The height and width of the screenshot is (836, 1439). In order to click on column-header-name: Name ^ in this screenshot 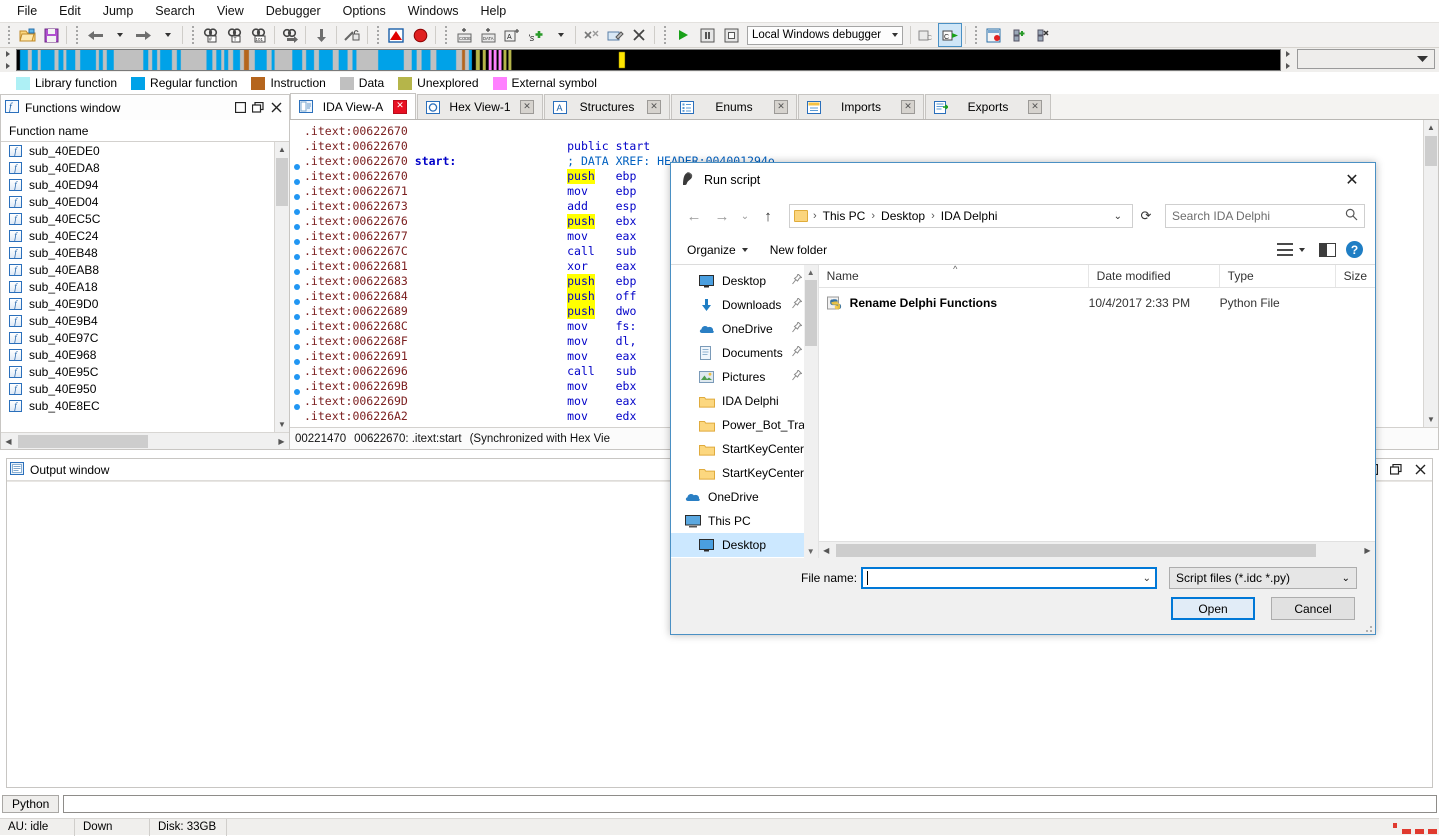, I will do `click(954, 276)`.